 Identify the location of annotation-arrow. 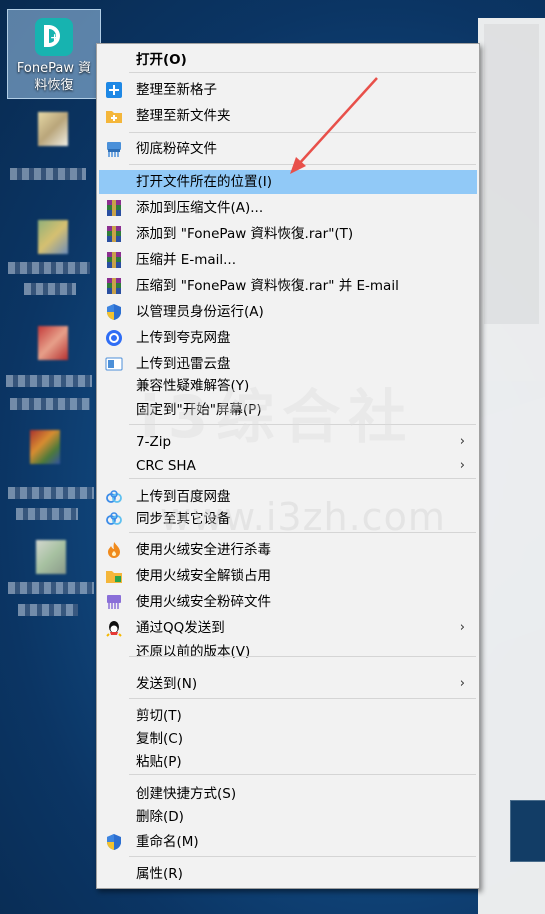
(334, 125).